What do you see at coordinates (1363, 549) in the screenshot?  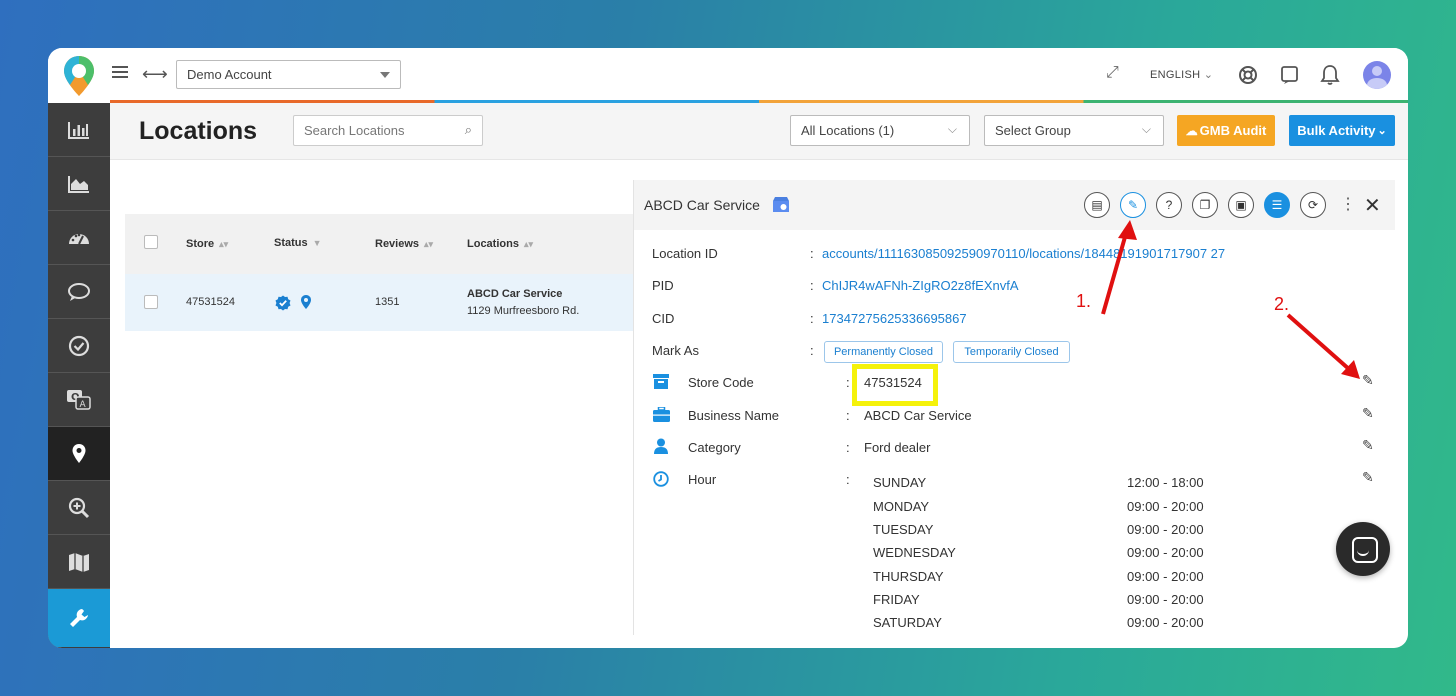 I see `live-chat-button` at bounding box center [1363, 549].